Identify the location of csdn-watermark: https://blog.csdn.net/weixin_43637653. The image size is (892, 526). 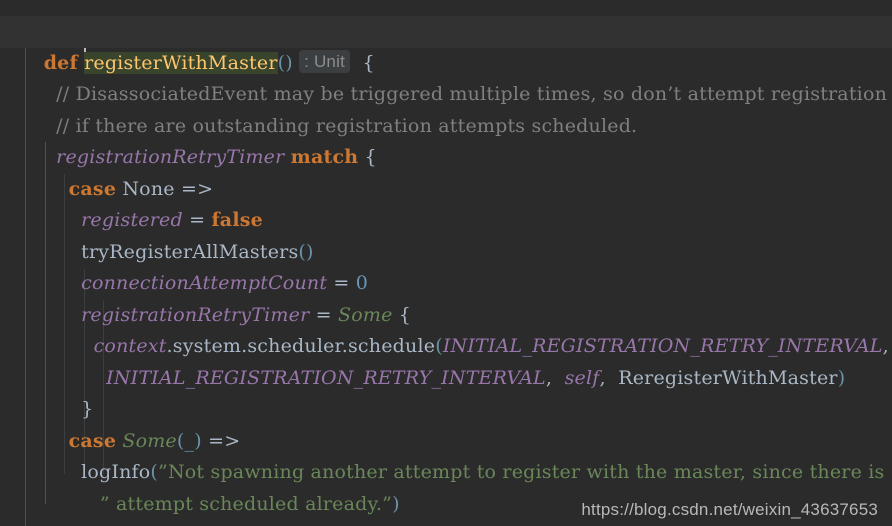
(729, 509).